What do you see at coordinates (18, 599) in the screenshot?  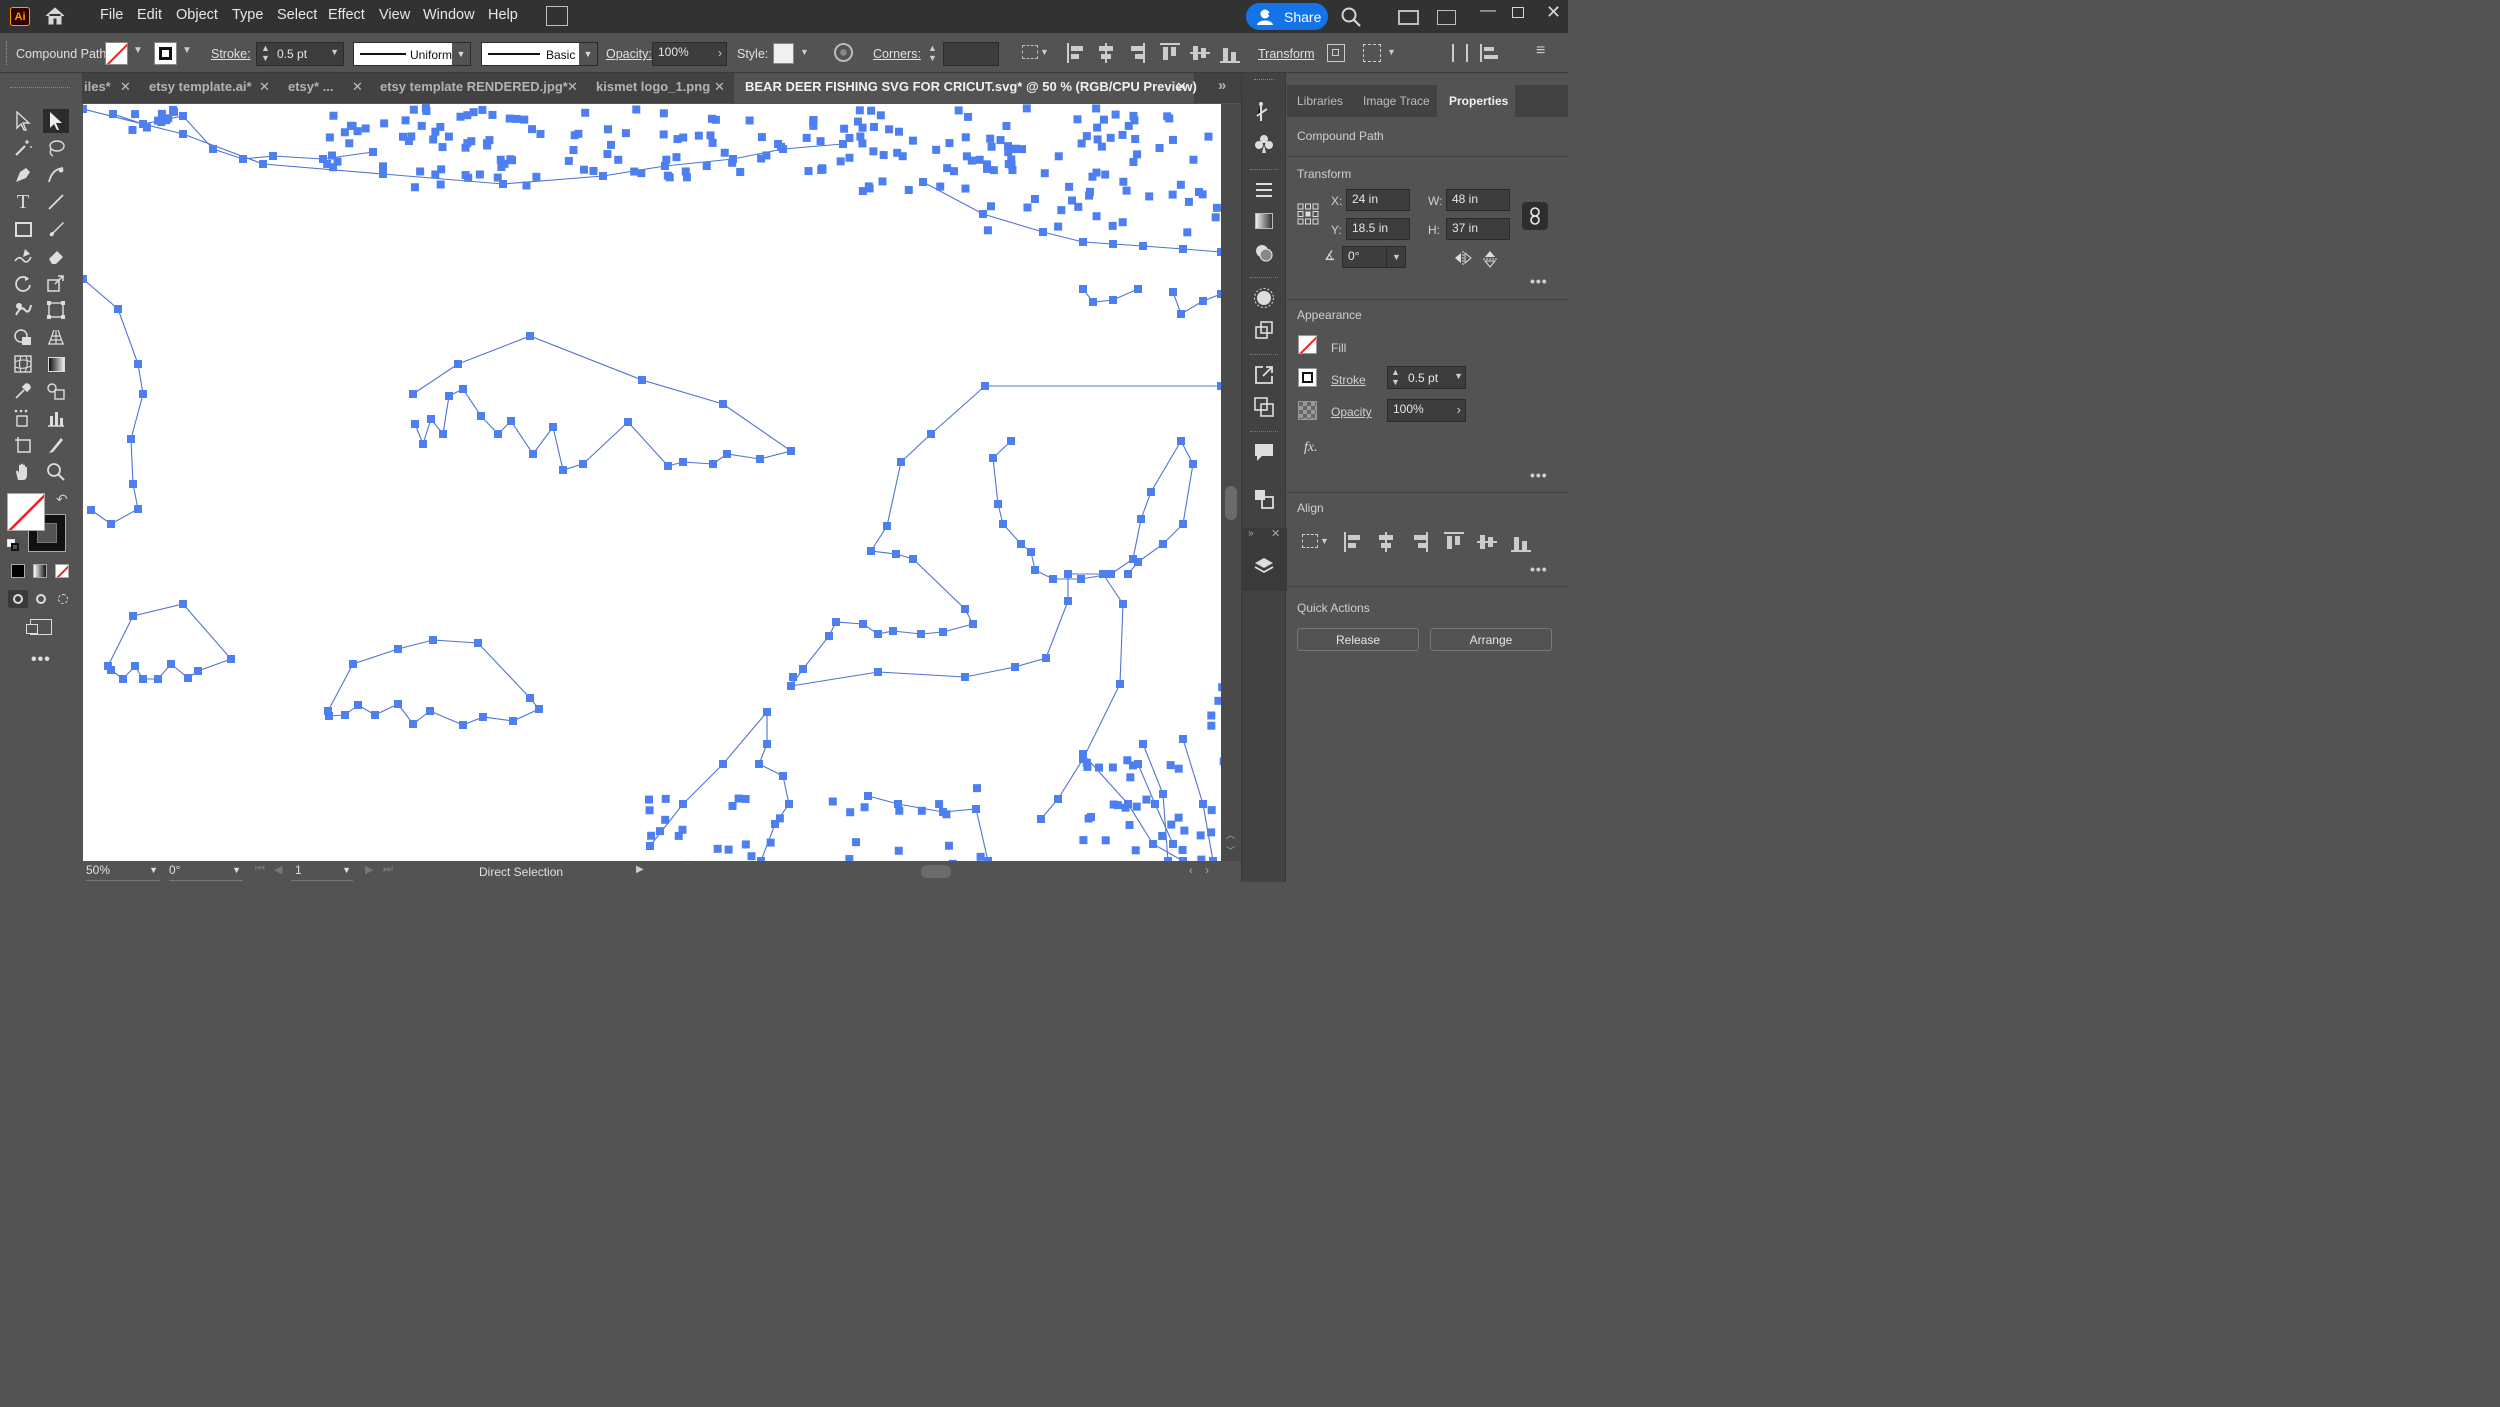 I see `draw-normal-icon` at bounding box center [18, 599].